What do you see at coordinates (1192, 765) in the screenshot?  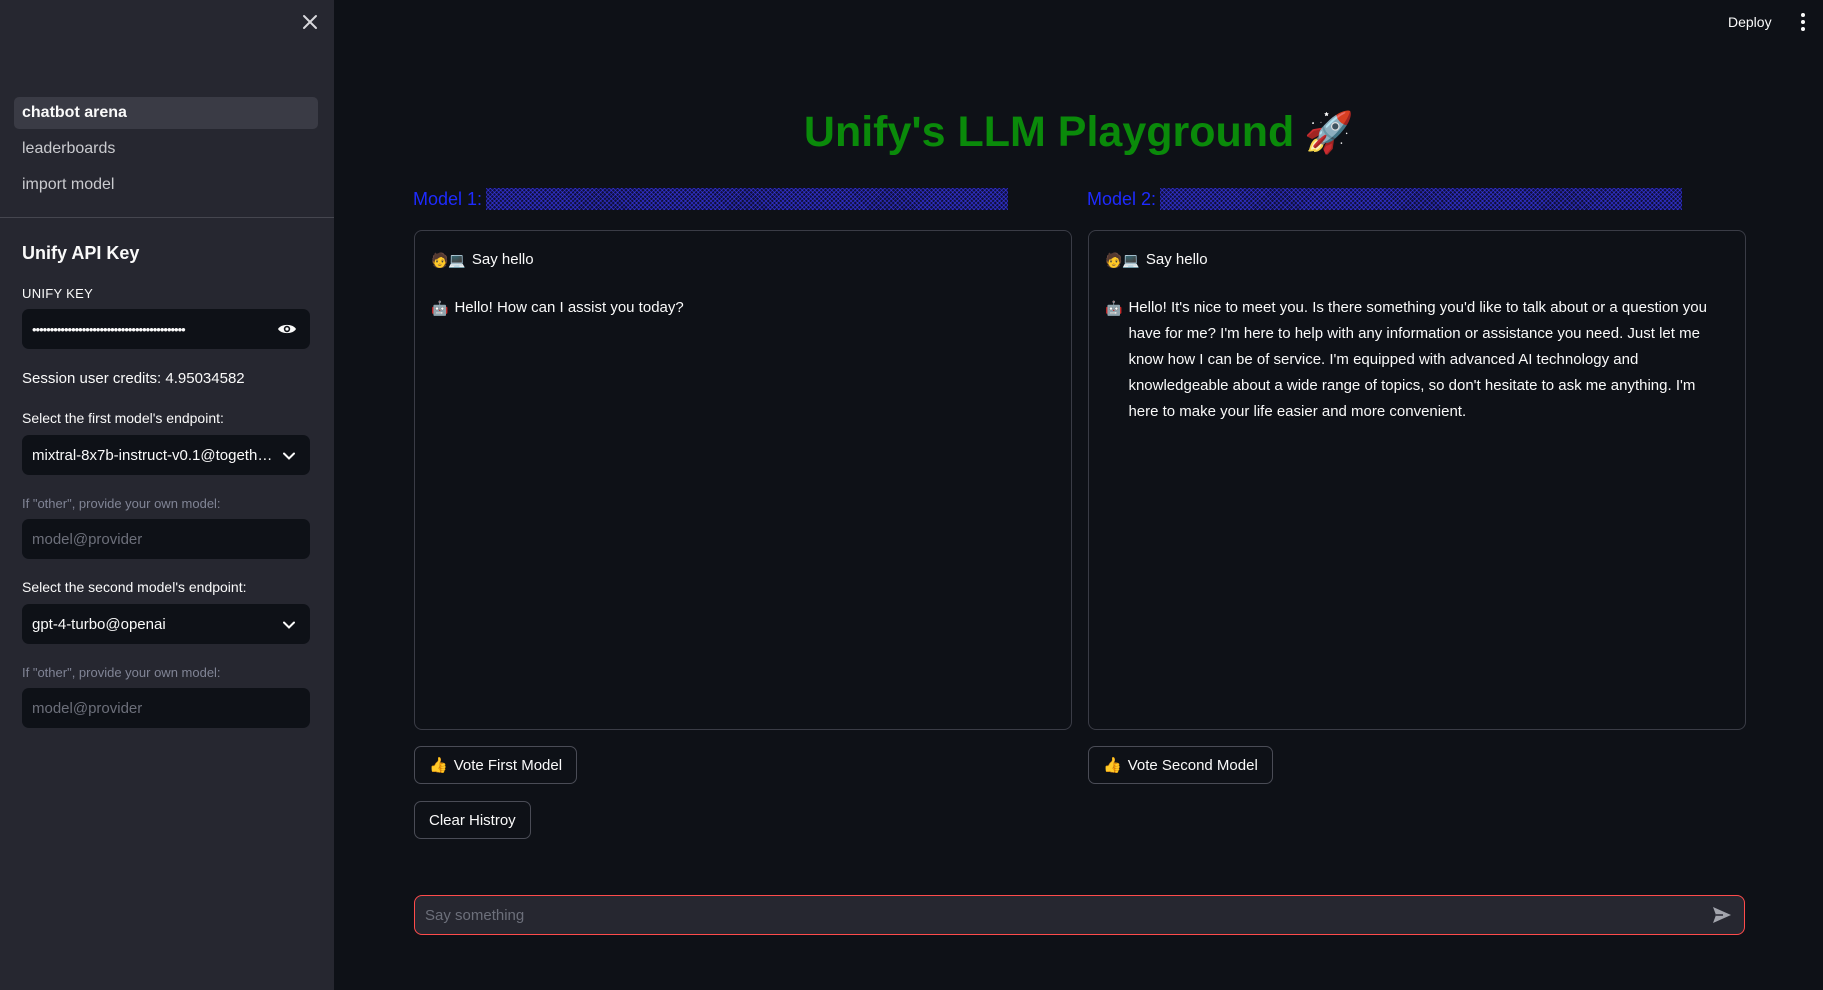 I see `vote-second-label: Vote Second Model` at bounding box center [1192, 765].